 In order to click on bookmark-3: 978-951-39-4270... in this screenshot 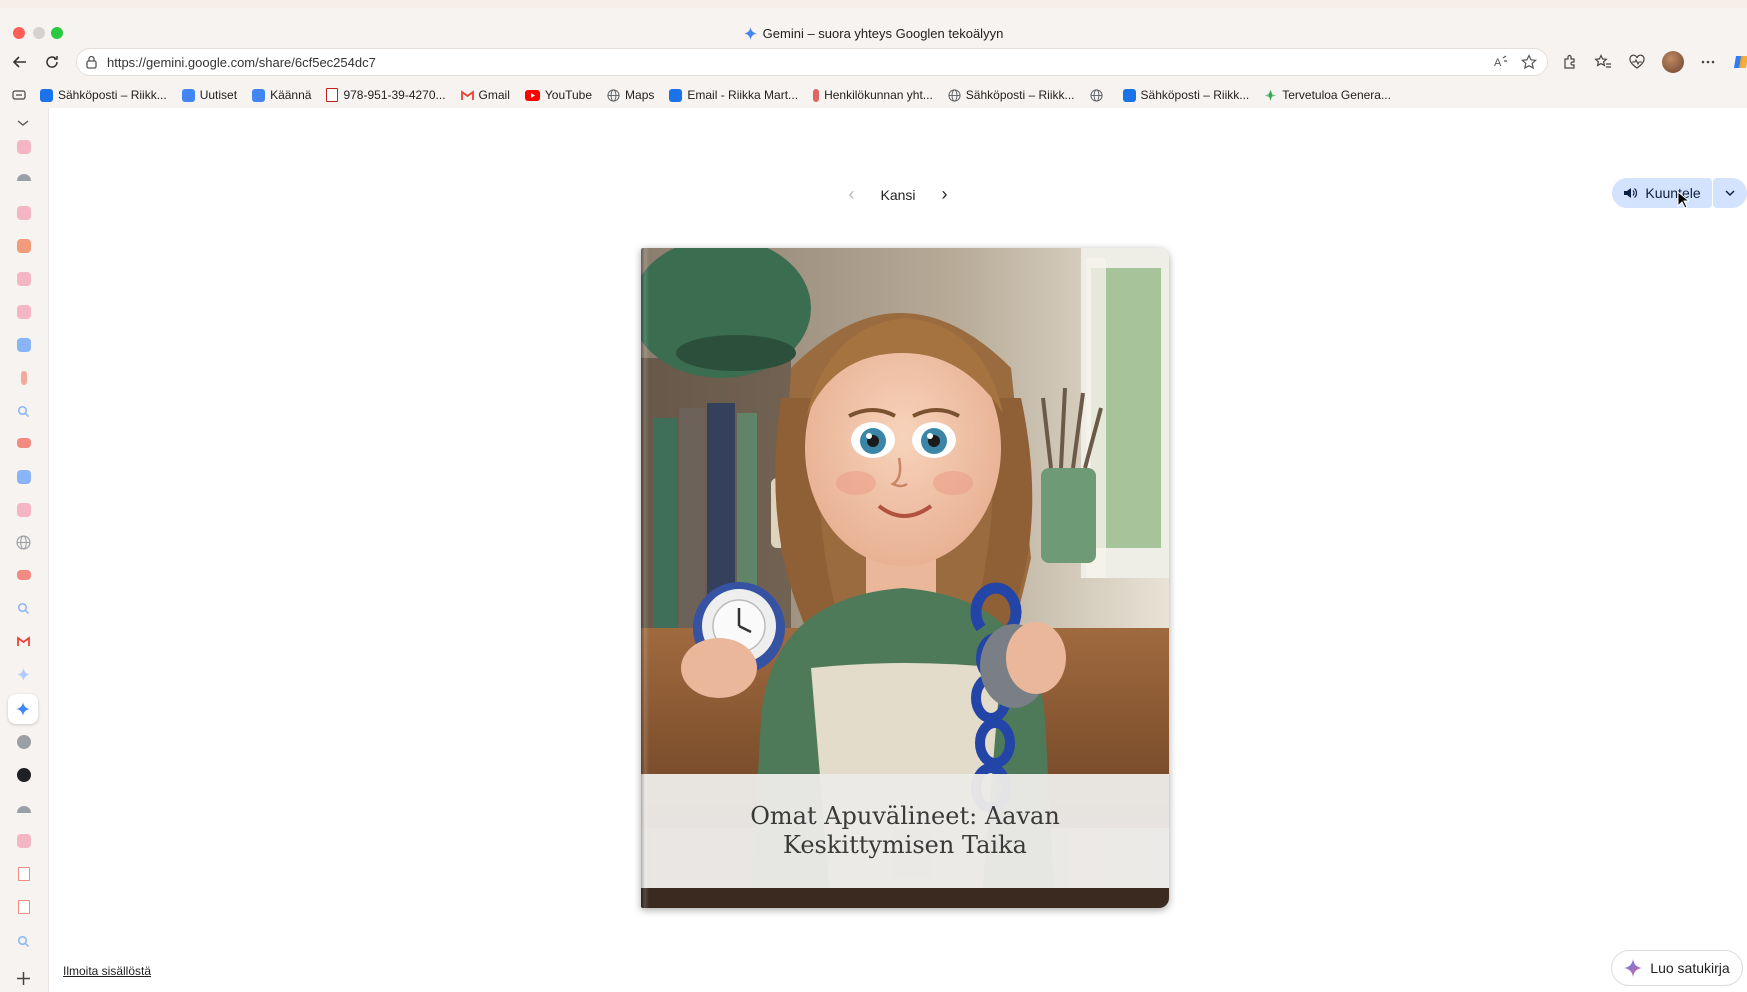, I will do `click(386, 95)`.